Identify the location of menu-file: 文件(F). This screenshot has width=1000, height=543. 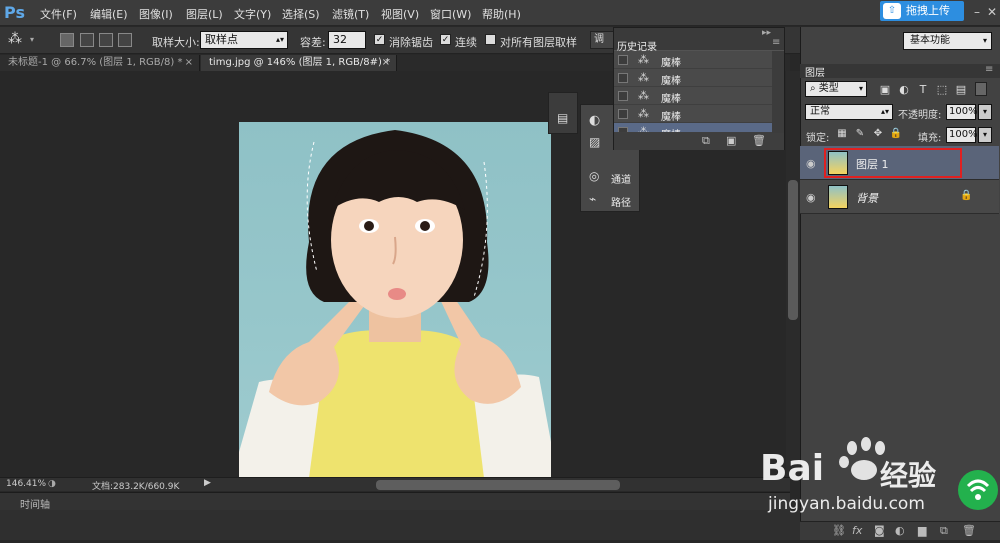
(58, 14).